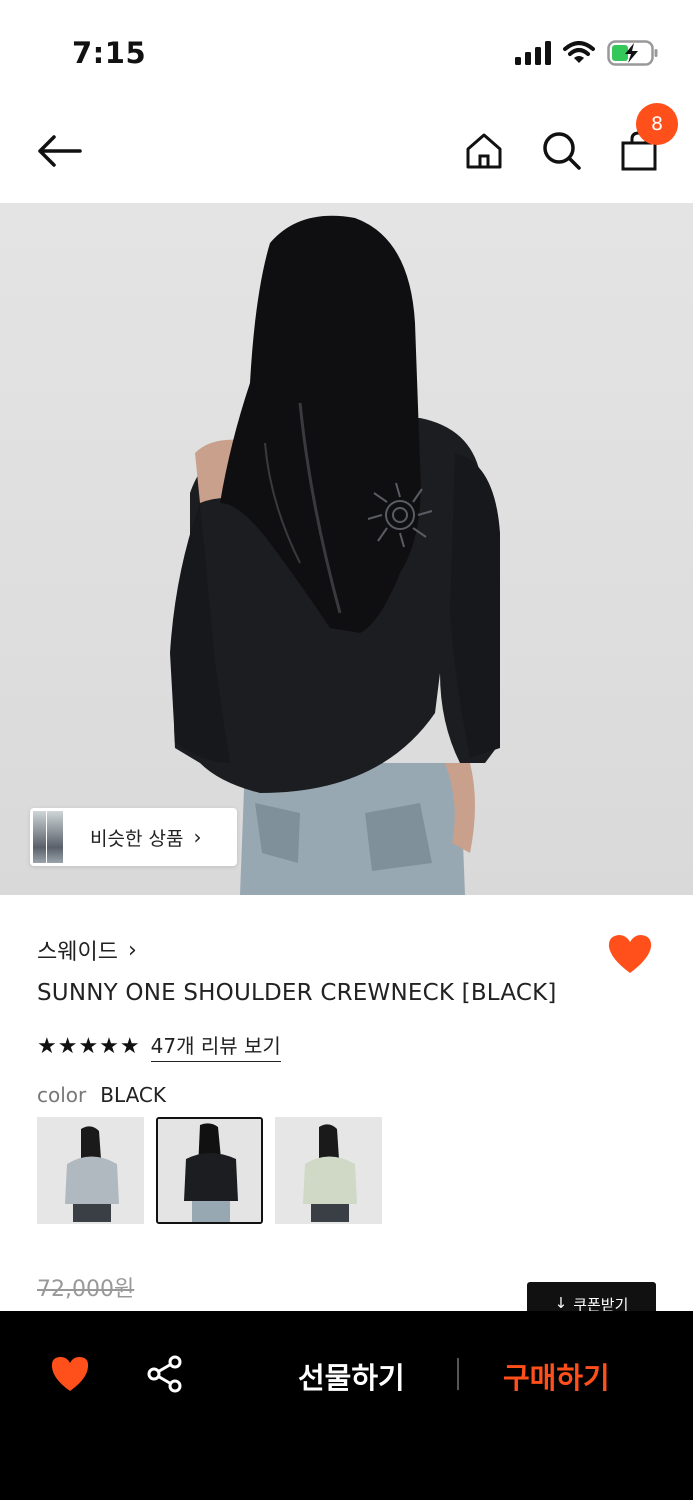 Image resolution: width=693 pixels, height=1500 pixels. I want to click on back-arrow-icon, so click(60, 151).